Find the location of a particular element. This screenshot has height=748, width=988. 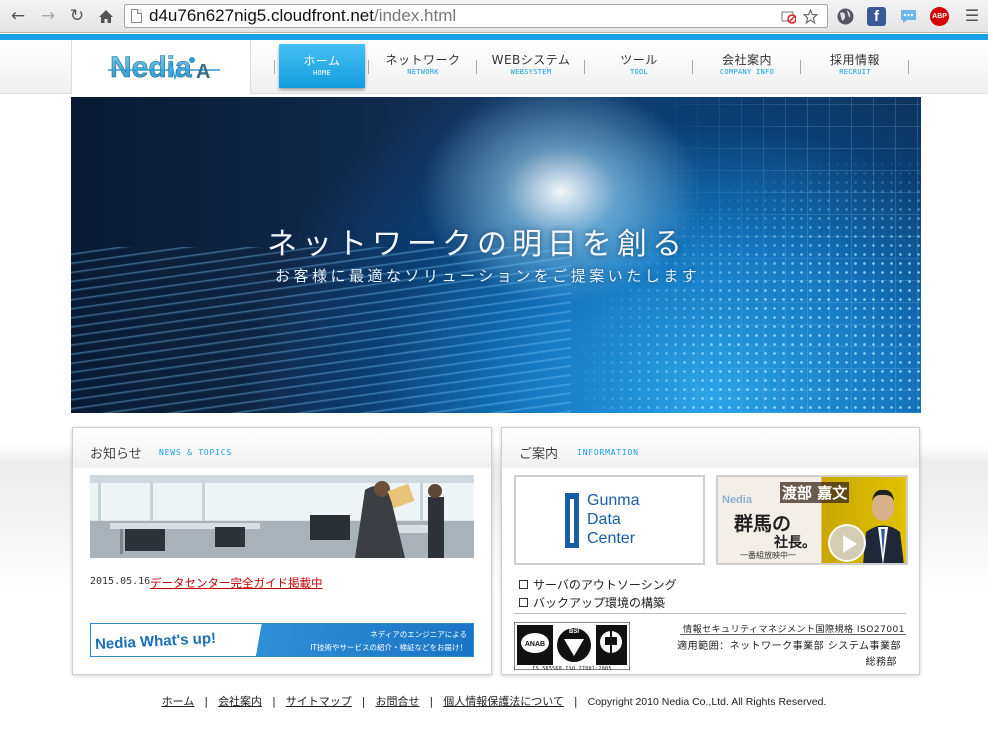

gunma-text: Gunma Data Center is located at coordinates (613, 519).